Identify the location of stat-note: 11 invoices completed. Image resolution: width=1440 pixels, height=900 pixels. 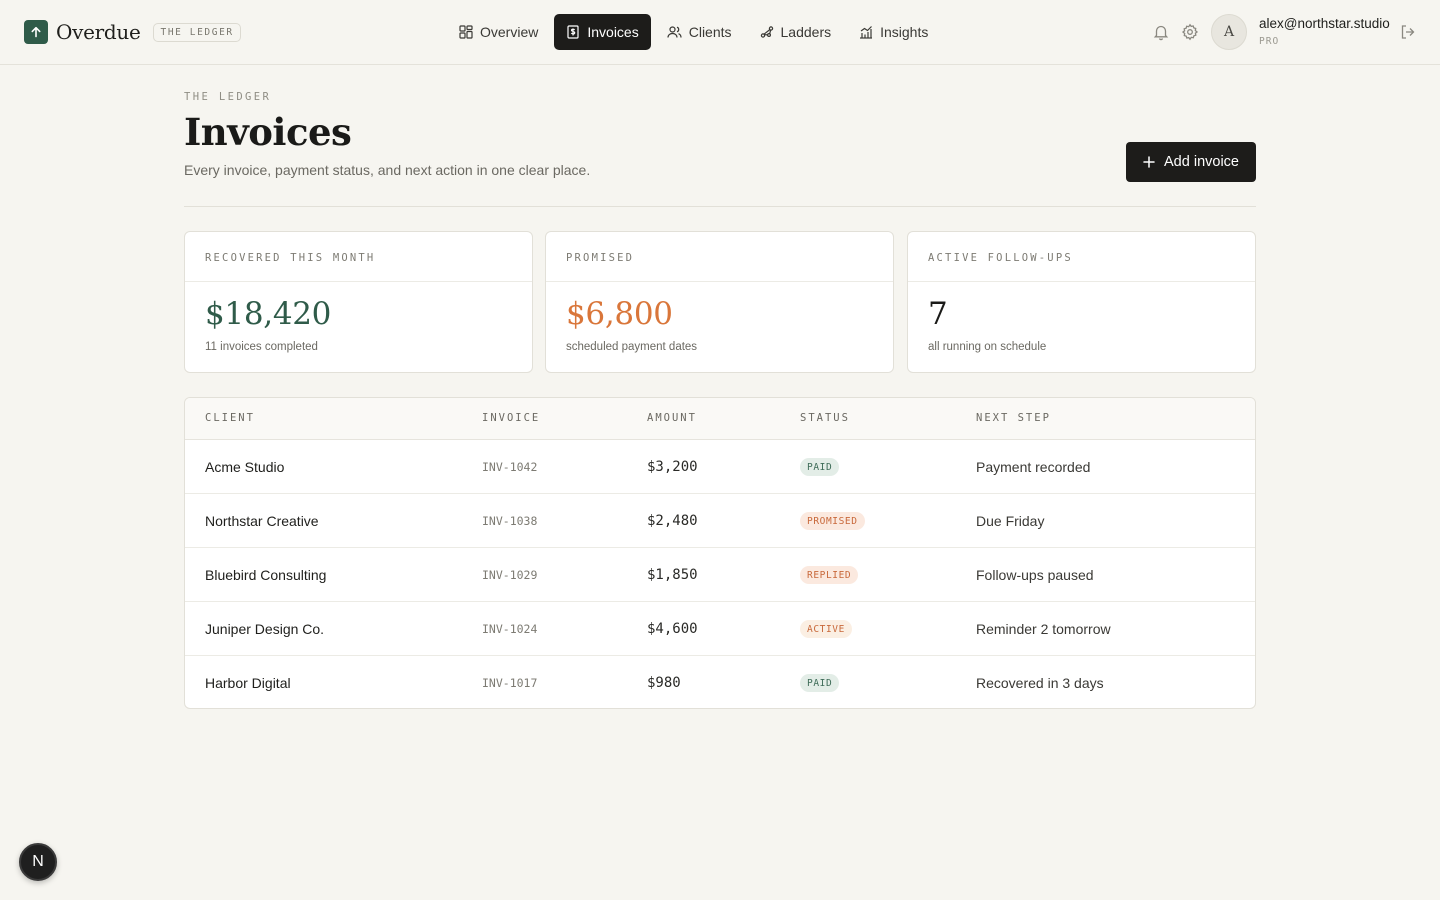
(261, 347).